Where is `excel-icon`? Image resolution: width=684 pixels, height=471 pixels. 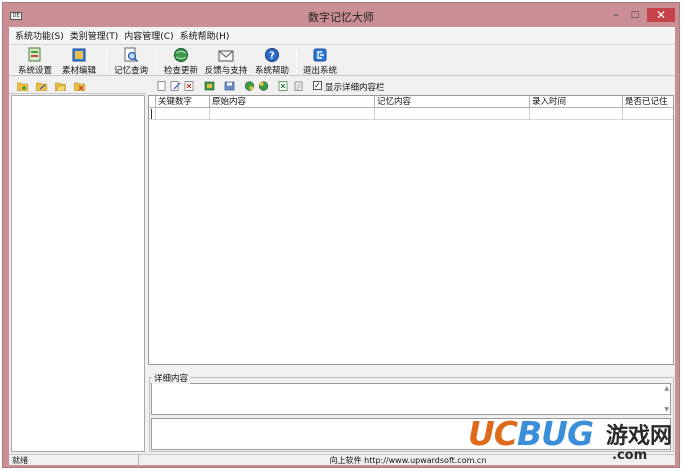
excel-icon is located at coordinates (283, 86).